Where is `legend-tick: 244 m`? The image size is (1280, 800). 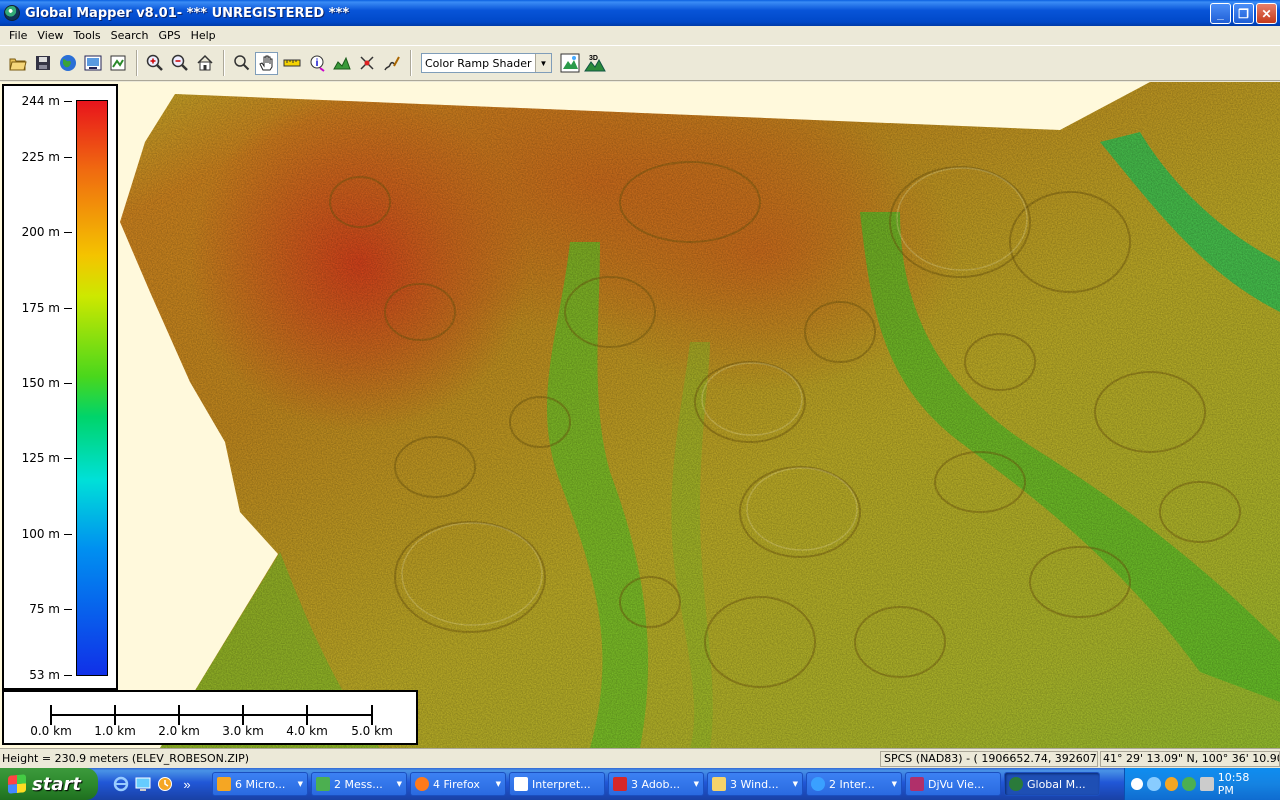
legend-tick: 244 m is located at coordinates (38, 101).